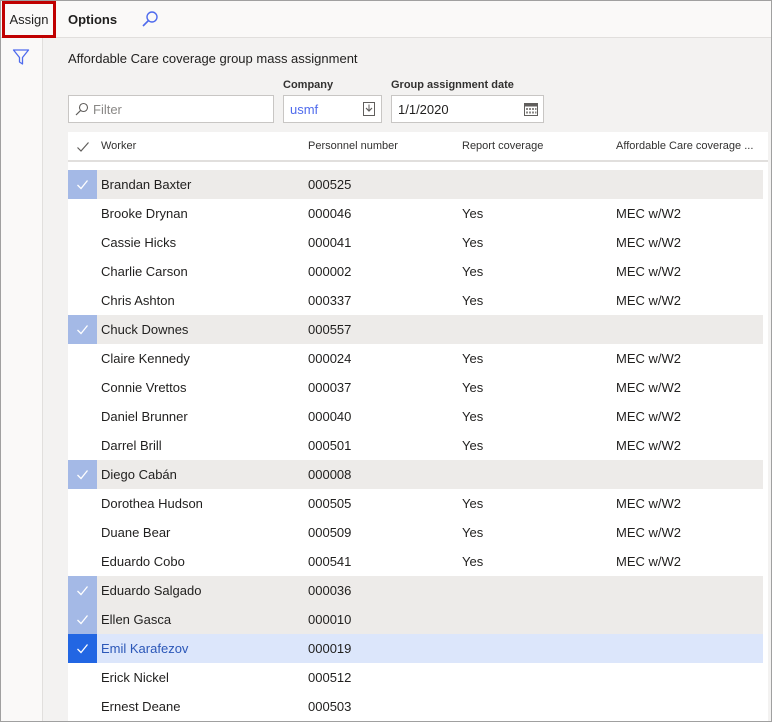 Image resolution: width=772 pixels, height=722 pixels. What do you see at coordinates (415, 590) in the screenshot?
I see `table-row: Eduardo Salgado 000036` at bounding box center [415, 590].